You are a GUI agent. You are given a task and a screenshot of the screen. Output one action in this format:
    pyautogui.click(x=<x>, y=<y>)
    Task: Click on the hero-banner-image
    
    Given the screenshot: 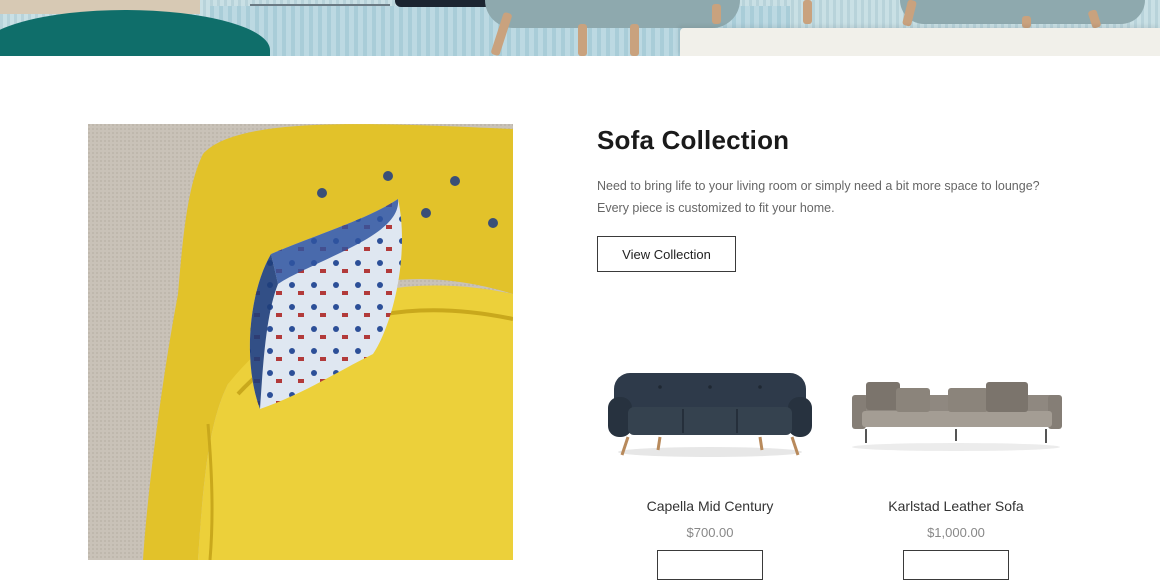 What is the action you would take?
    pyautogui.click(x=580, y=28)
    